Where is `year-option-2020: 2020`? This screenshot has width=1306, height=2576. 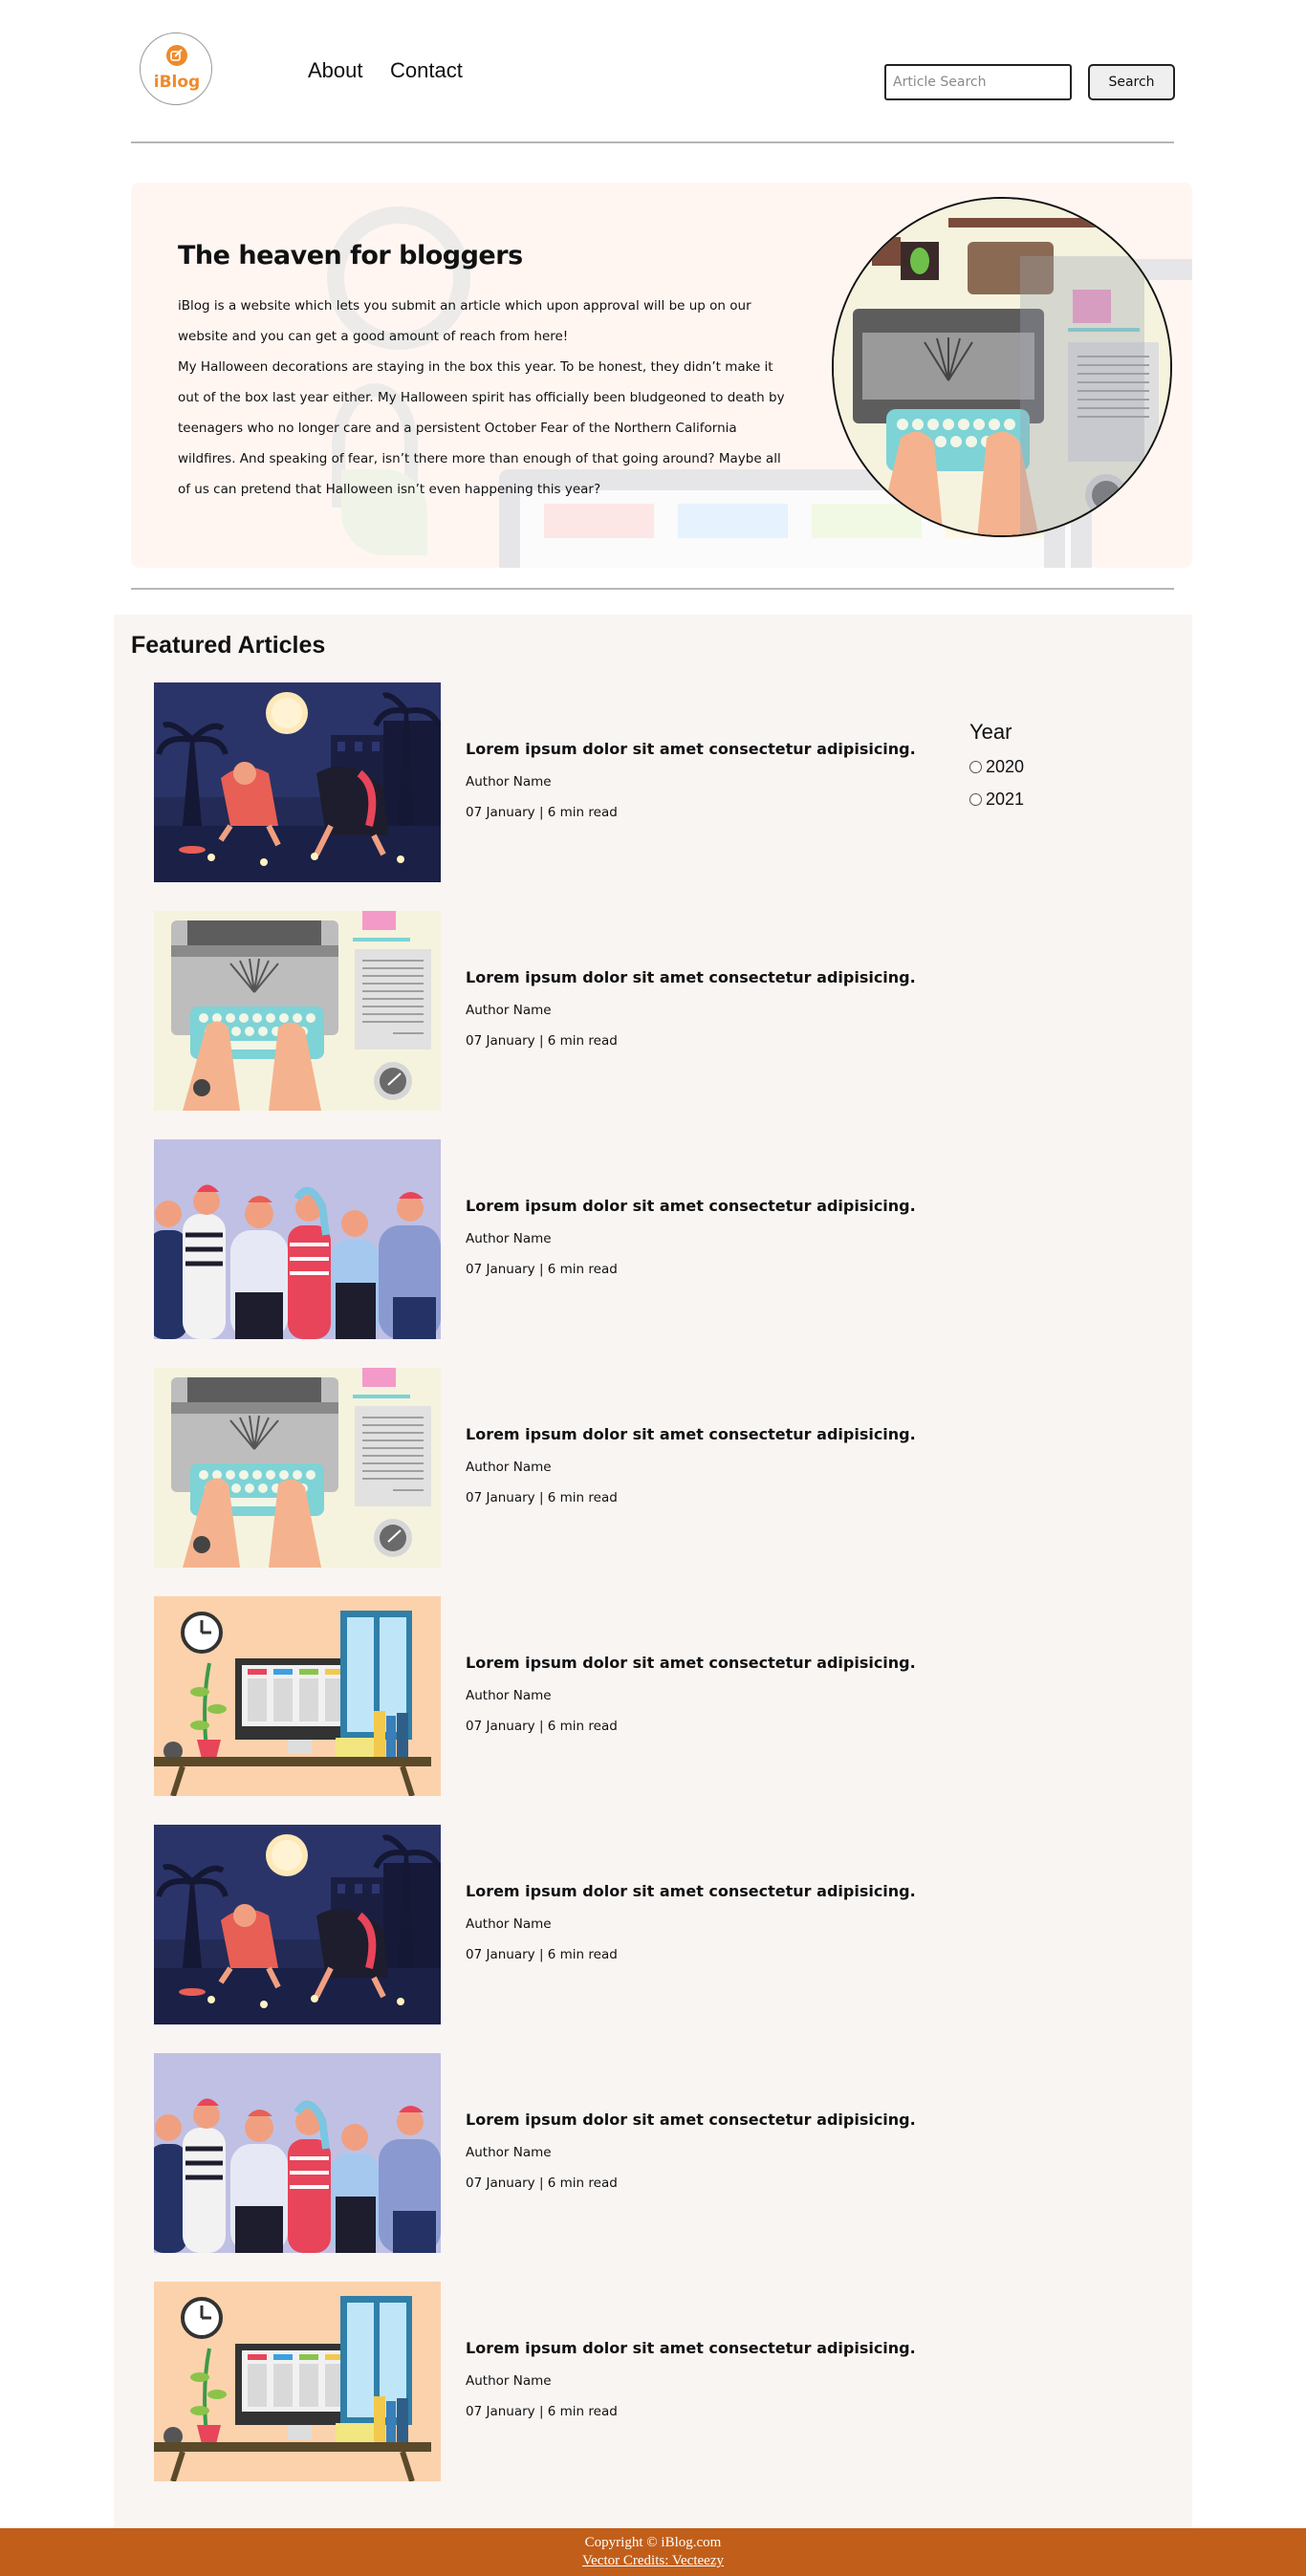 year-option-2020: 2020 is located at coordinates (1045, 766).